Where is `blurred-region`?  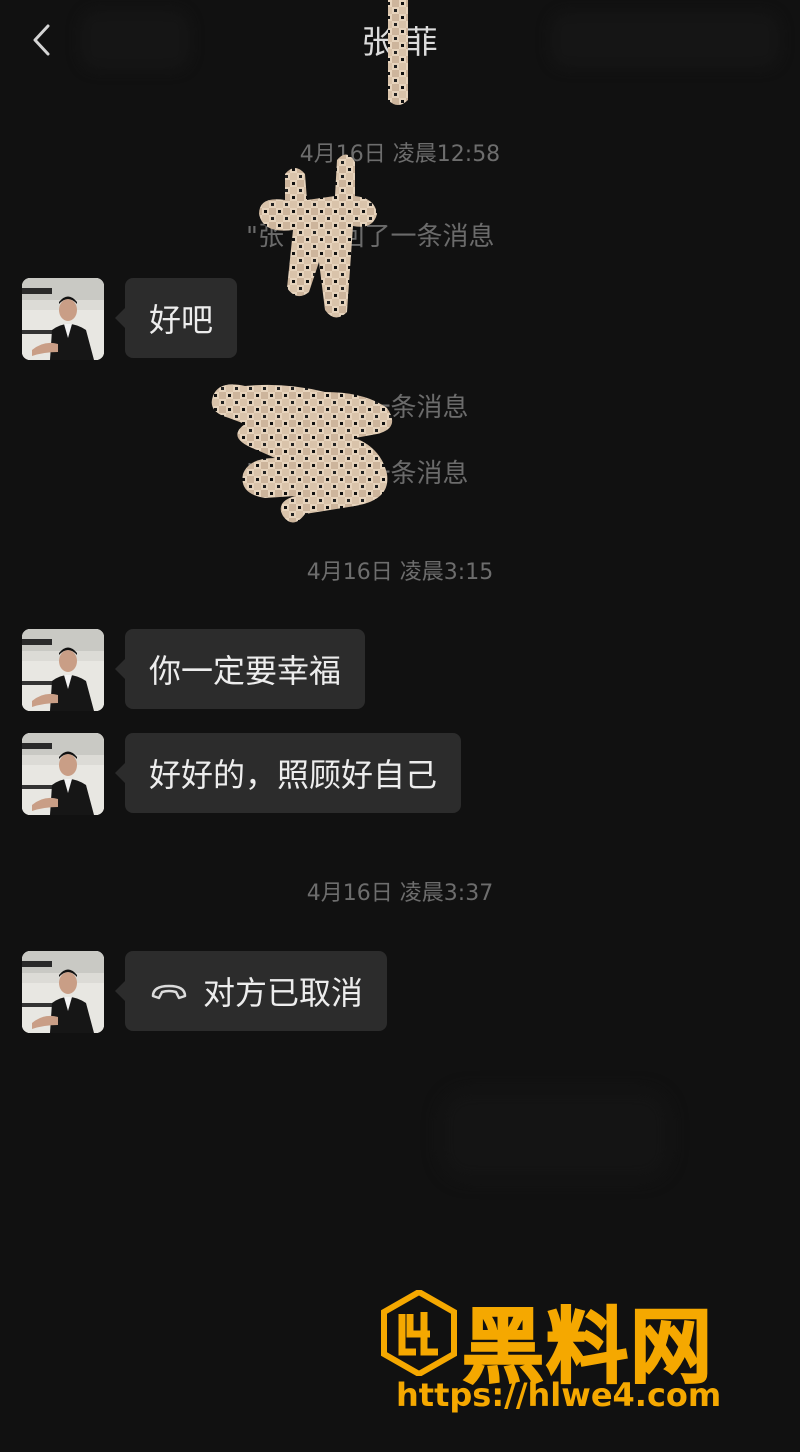
blurred-region is located at coordinates (555, 1135).